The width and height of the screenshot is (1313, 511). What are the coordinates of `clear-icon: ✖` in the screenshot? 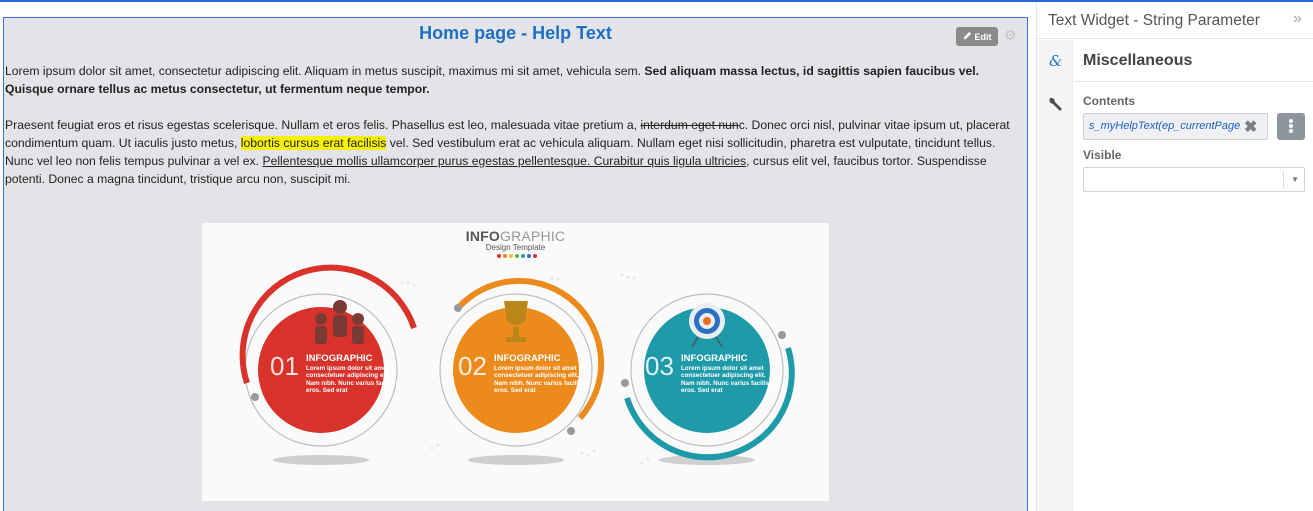 It's located at (1250, 127).